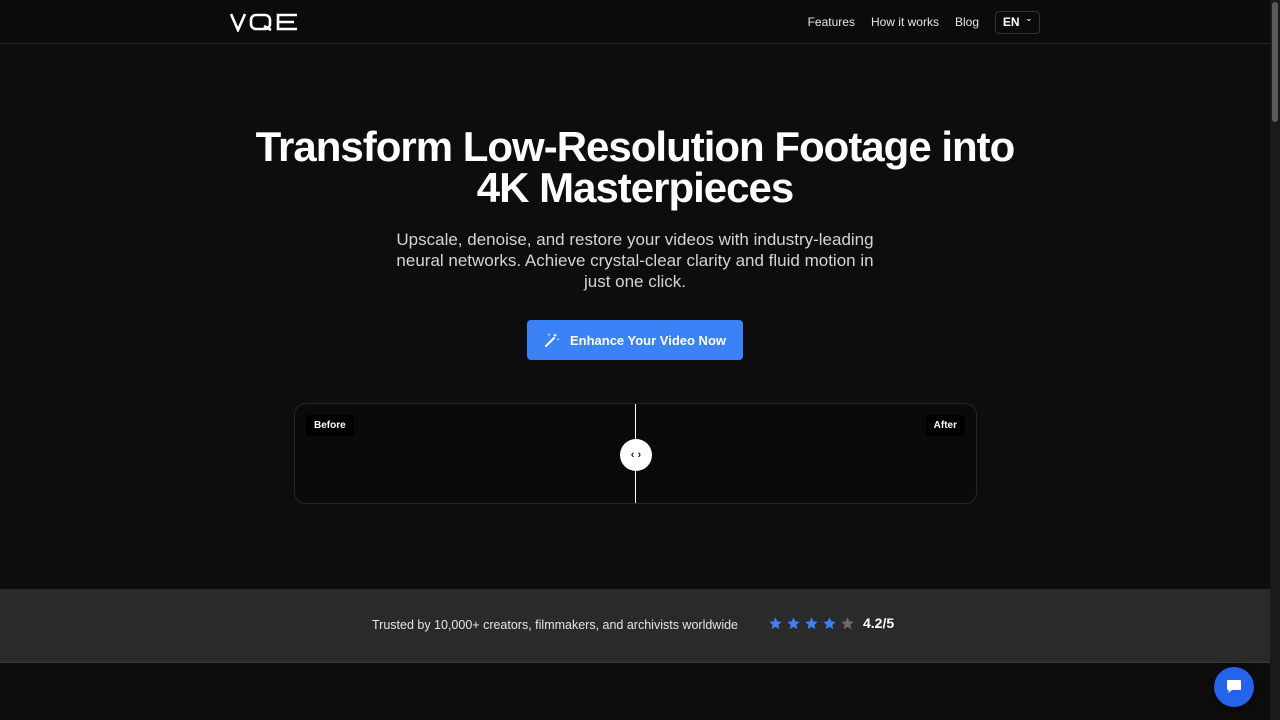 The width and height of the screenshot is (1280, 720). I want to click on enhance-video-label: Enhance Your Video Now, so click(648, 340).